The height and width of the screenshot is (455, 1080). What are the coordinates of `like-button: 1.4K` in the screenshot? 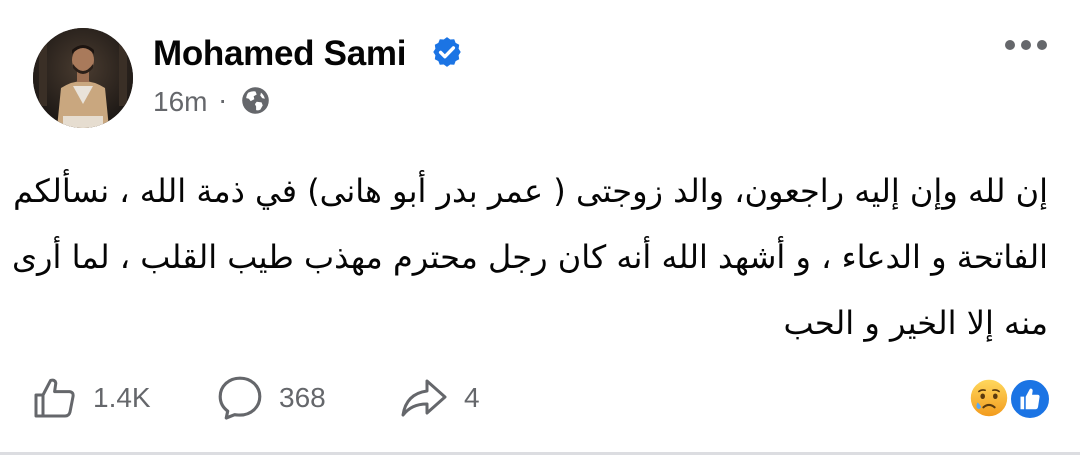 It's located at (91, 398).